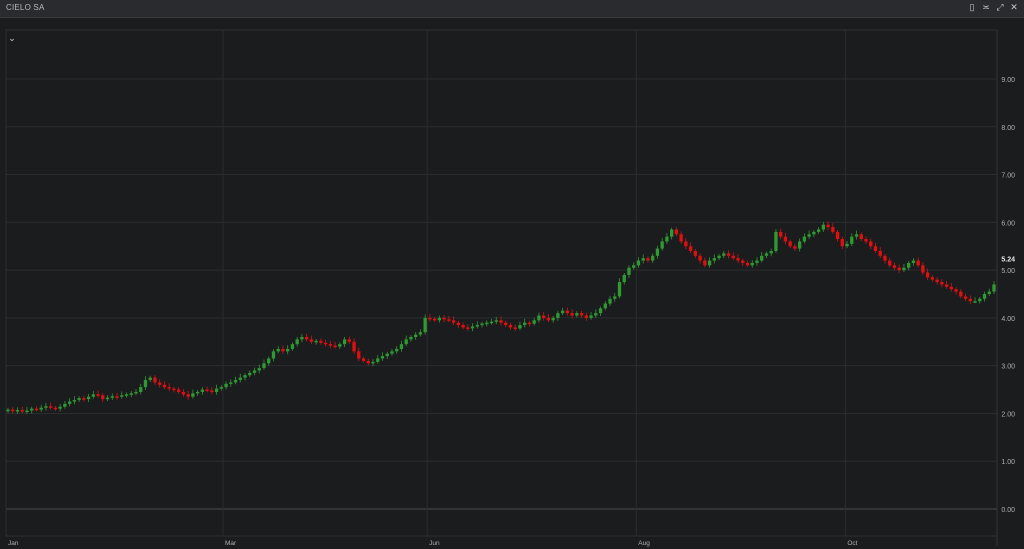  I want to click on bookmark-icon: ▯, so click(972, 7).